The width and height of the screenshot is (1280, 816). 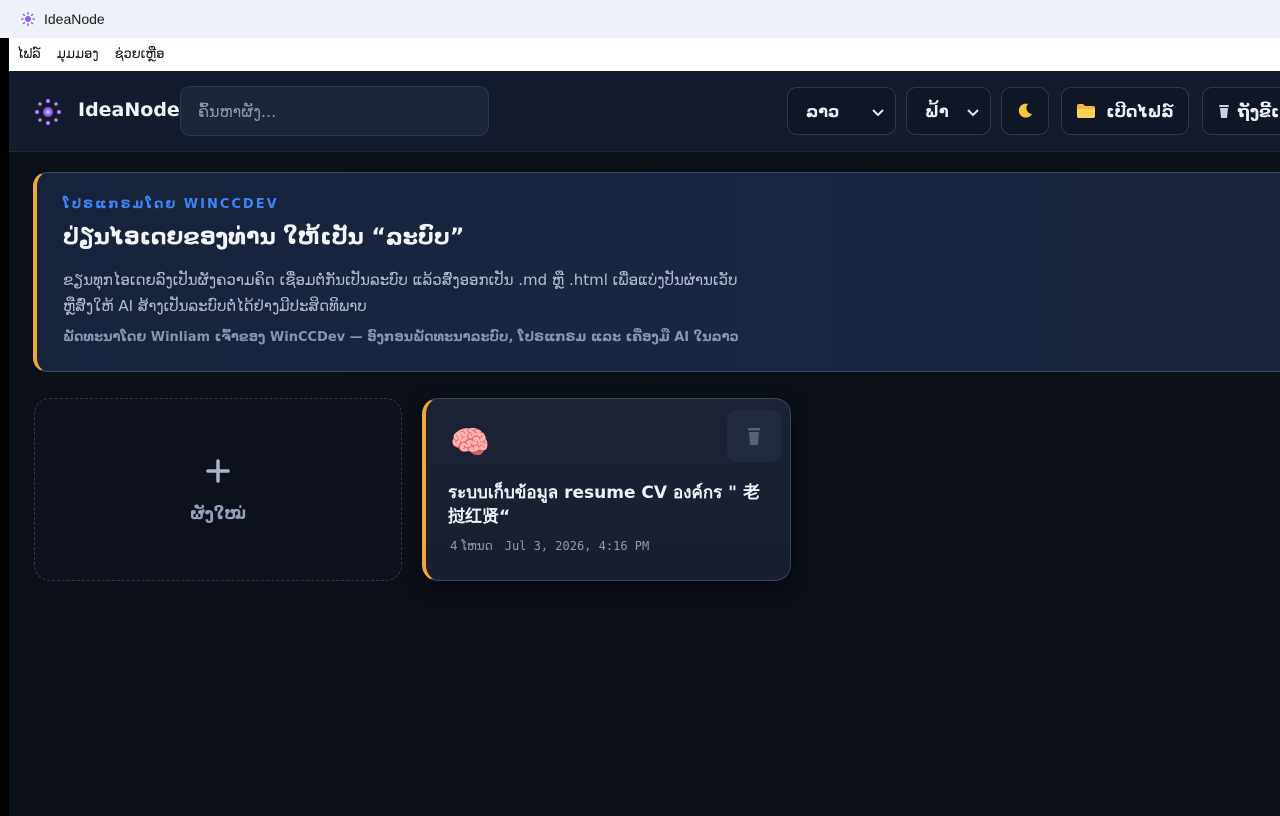 What do you see at coordinates (644, 54) in the screenshot?
I see `menu-bar: ໄຟລ໌ ມຸມມອງ ຊ່ວຍເຫຼືອ` at bounding box center [644, 54].